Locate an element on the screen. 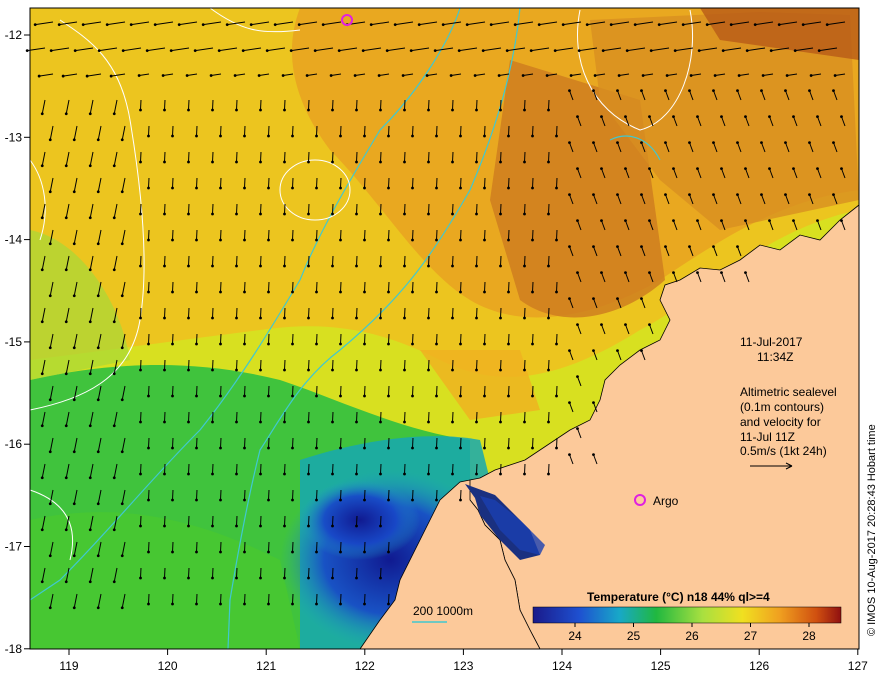 The image size is (880, 680). legend-line-3: and velocity for is located at coordinates (780, 422).